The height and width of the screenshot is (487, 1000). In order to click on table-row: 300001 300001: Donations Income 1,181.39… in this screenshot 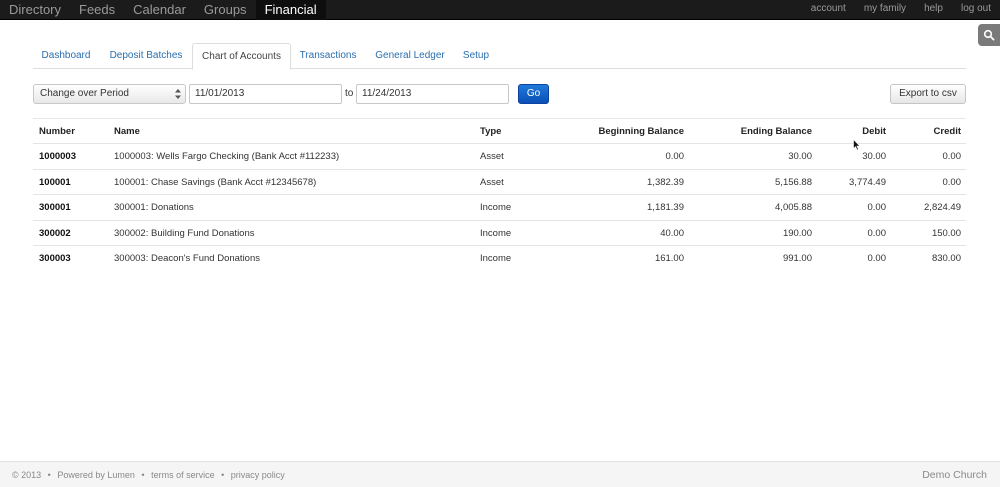, I will do `click(499, 208)`.